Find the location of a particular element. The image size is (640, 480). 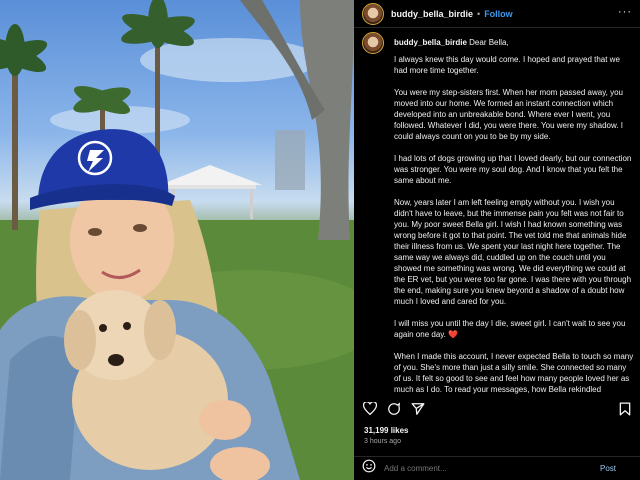

follow-button: Follow is located at coordinates (498, 14).